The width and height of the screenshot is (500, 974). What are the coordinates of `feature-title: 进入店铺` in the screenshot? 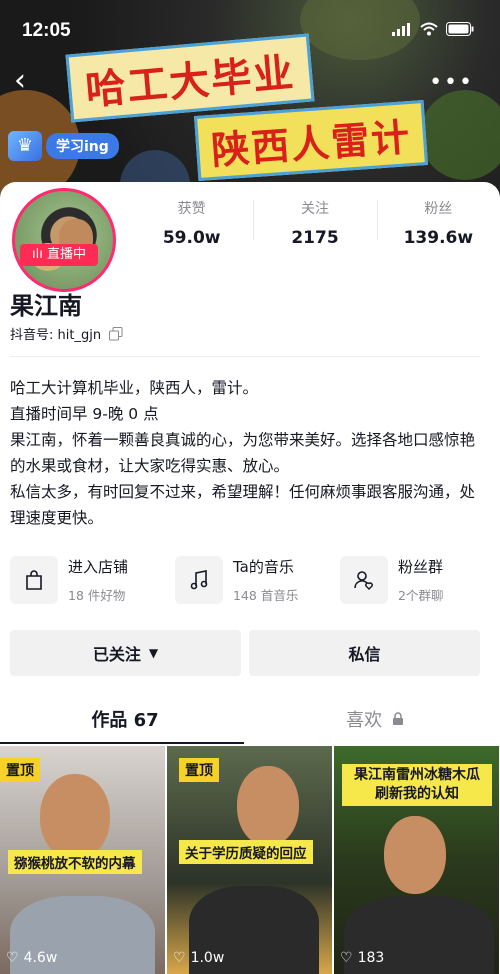 It's located at (98, 567).